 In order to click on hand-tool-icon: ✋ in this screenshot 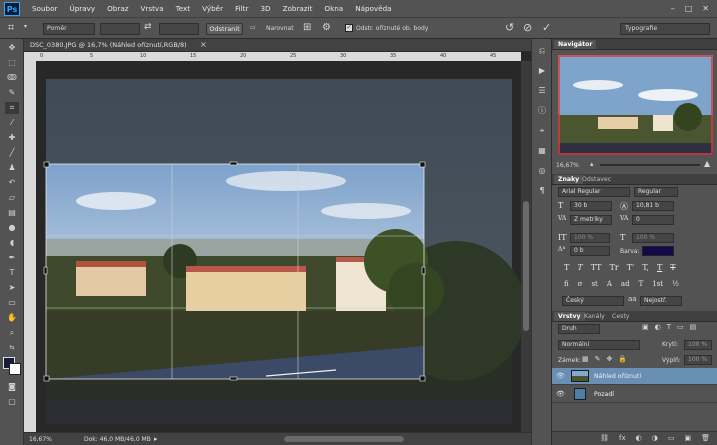, I will do `click(12, 318)`.